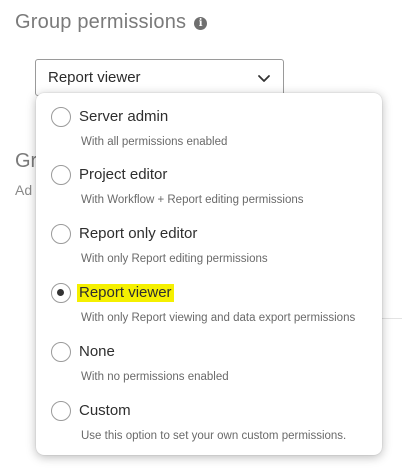 Image resolution: width=402 pixels, height=475 pixels. I want to click on background-subtext: Ad, so click(24, 190).